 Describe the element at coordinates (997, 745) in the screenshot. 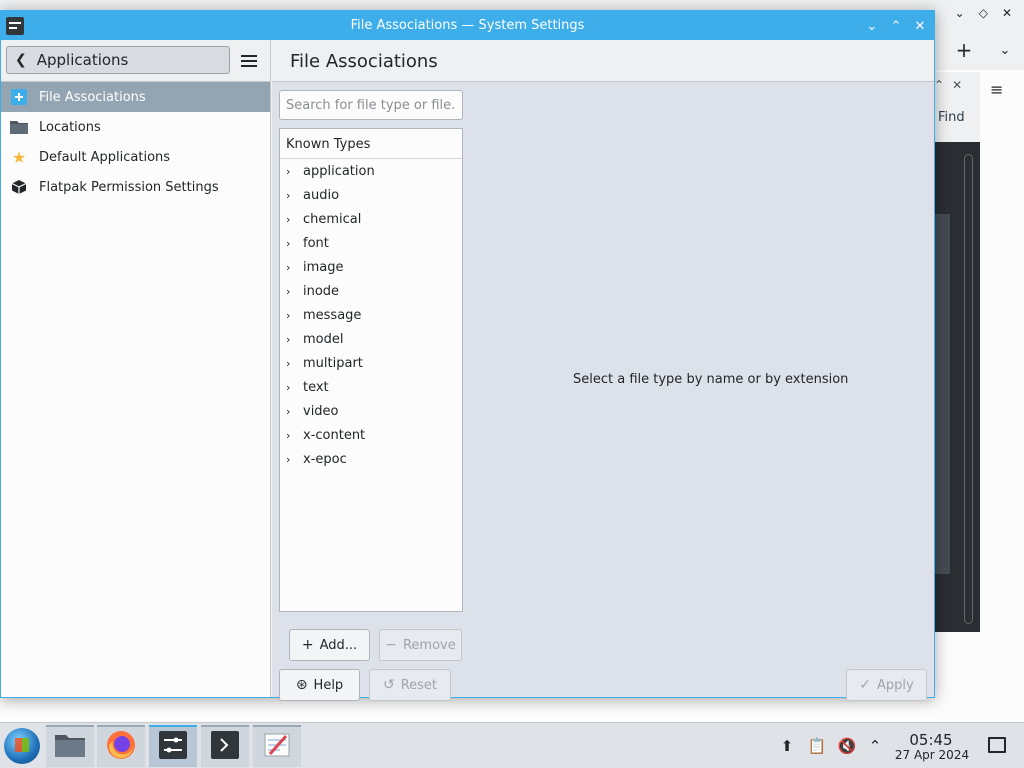

I see `show-desktop-icon` at that location.